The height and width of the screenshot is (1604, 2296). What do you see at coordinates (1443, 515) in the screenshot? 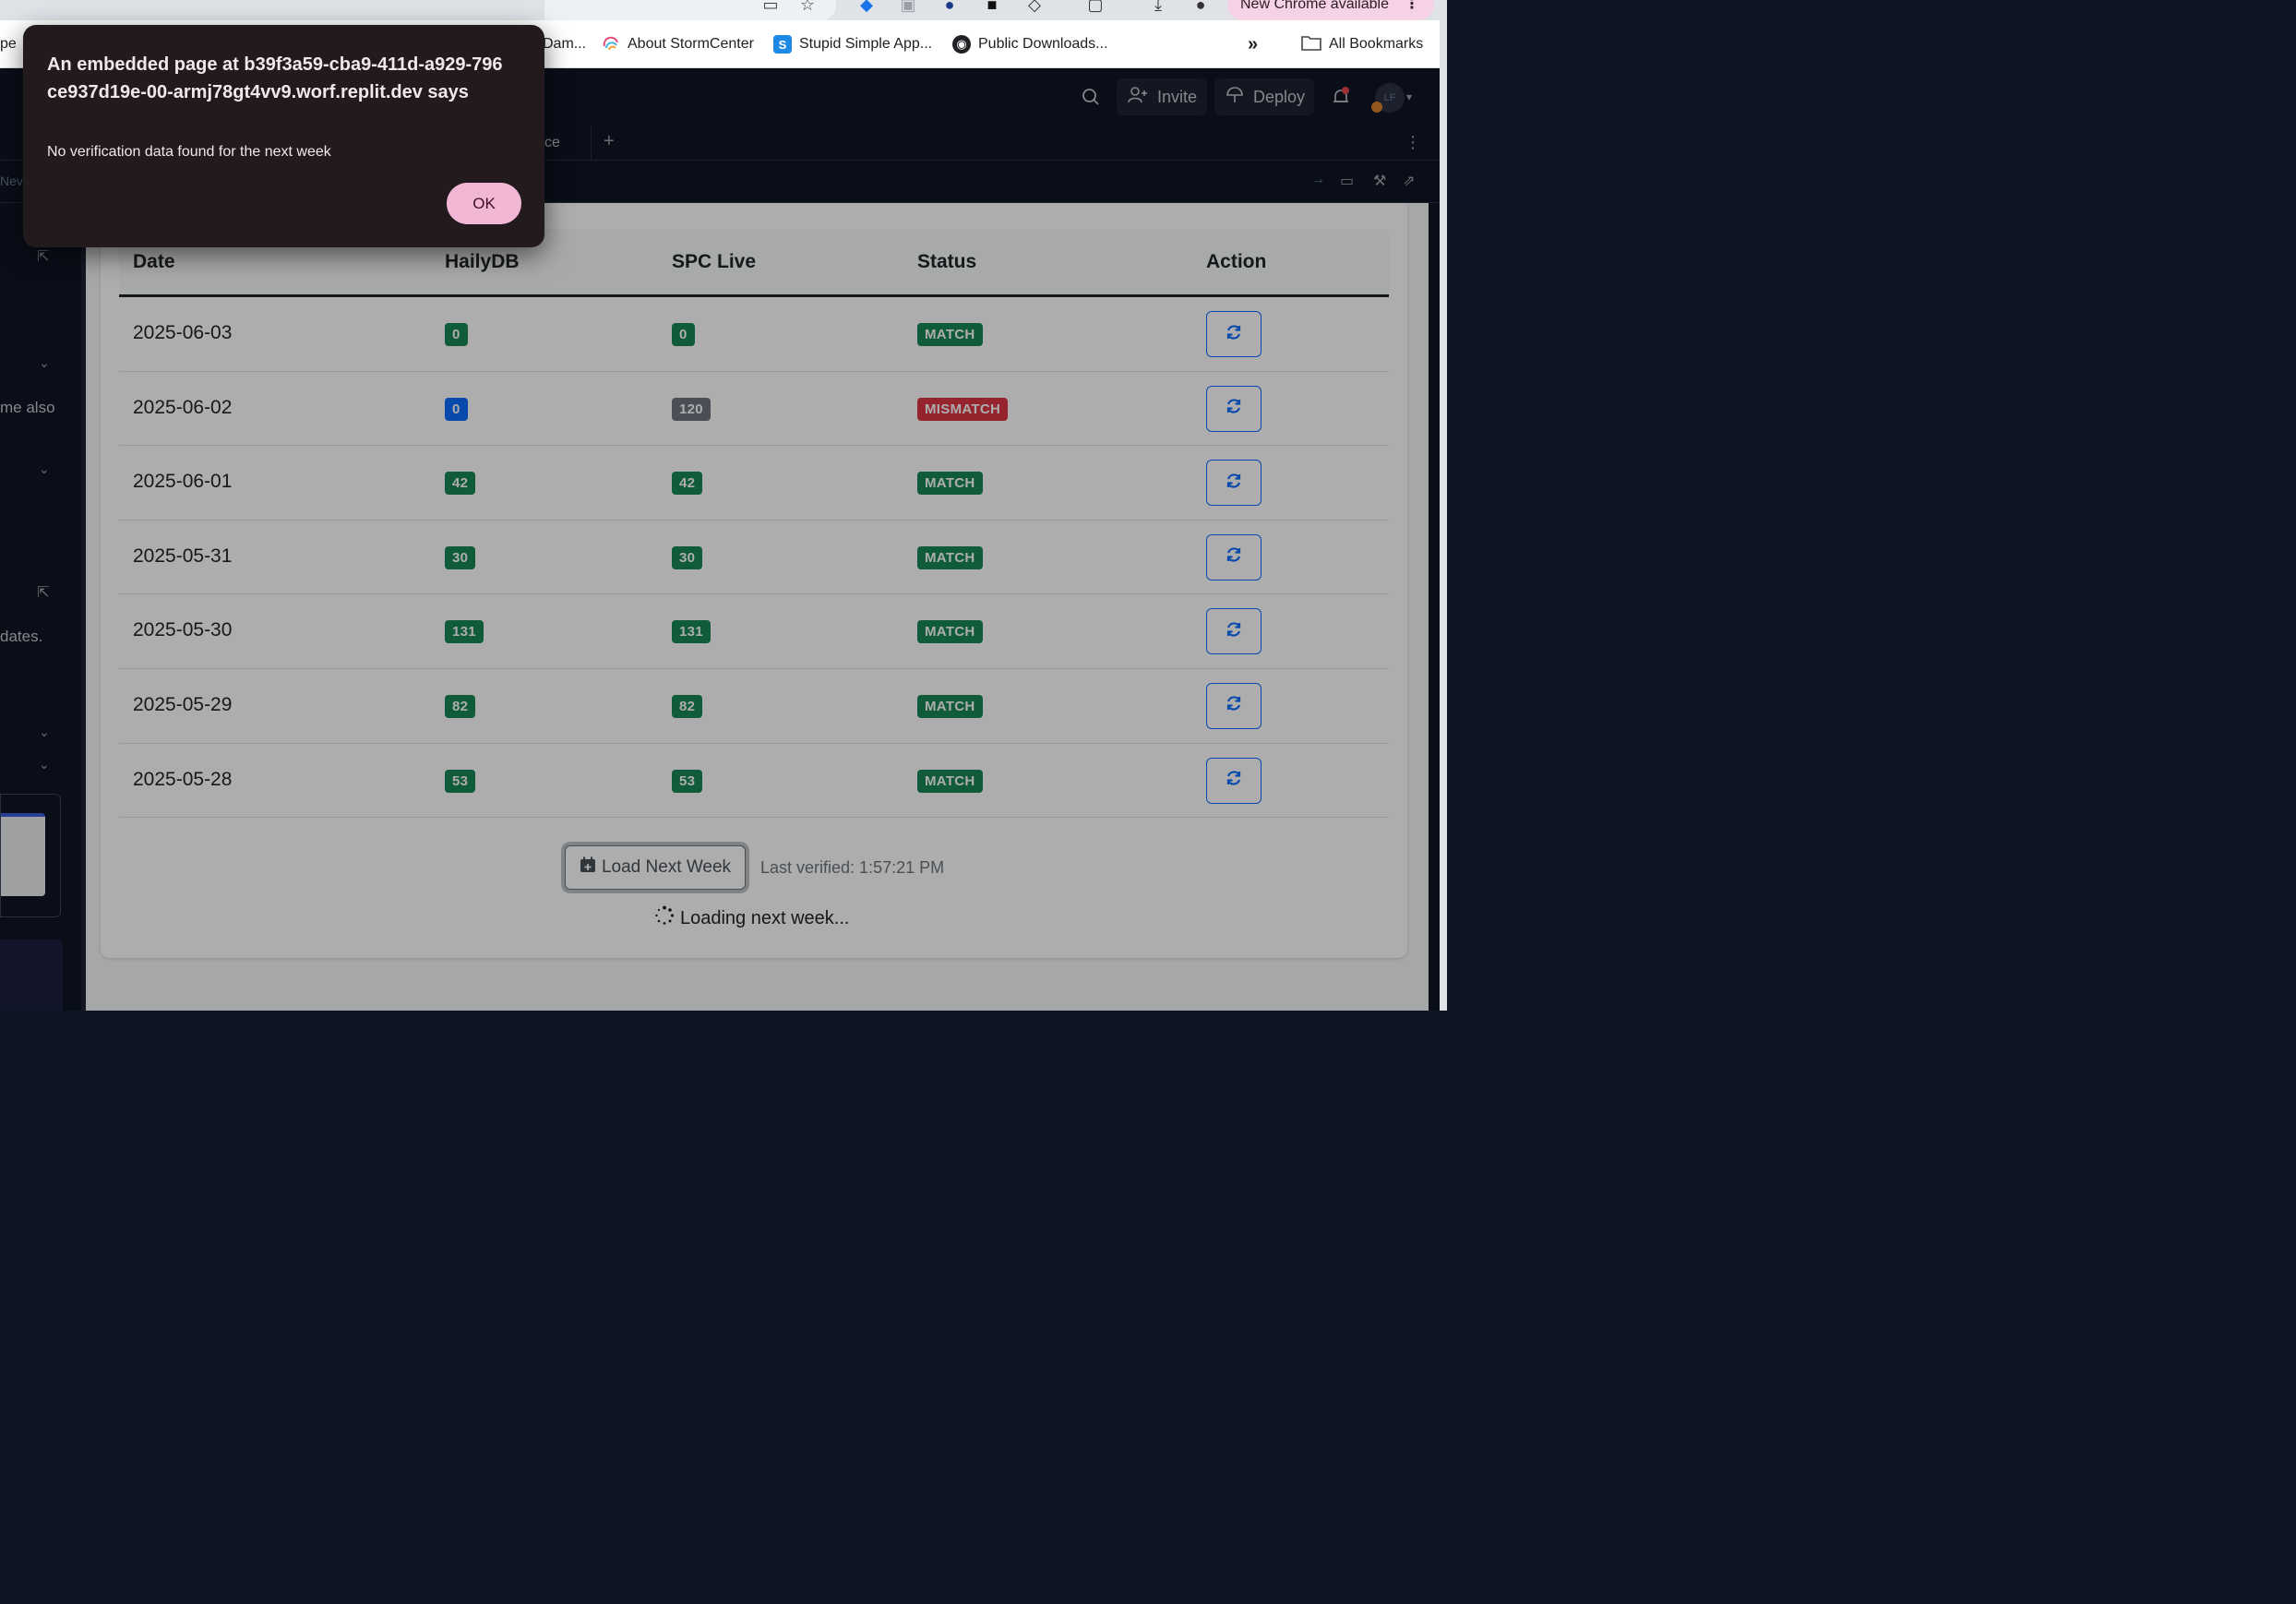
I see `window-edge` at bounding box center [1443, 515].